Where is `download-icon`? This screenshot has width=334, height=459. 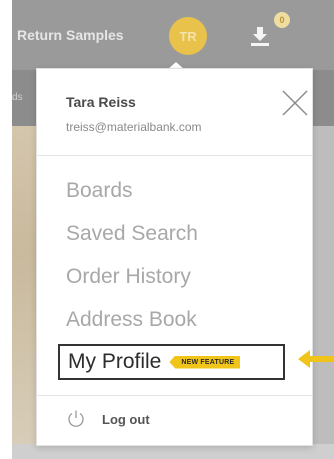
download-icon is located at coordinates (260, 36).